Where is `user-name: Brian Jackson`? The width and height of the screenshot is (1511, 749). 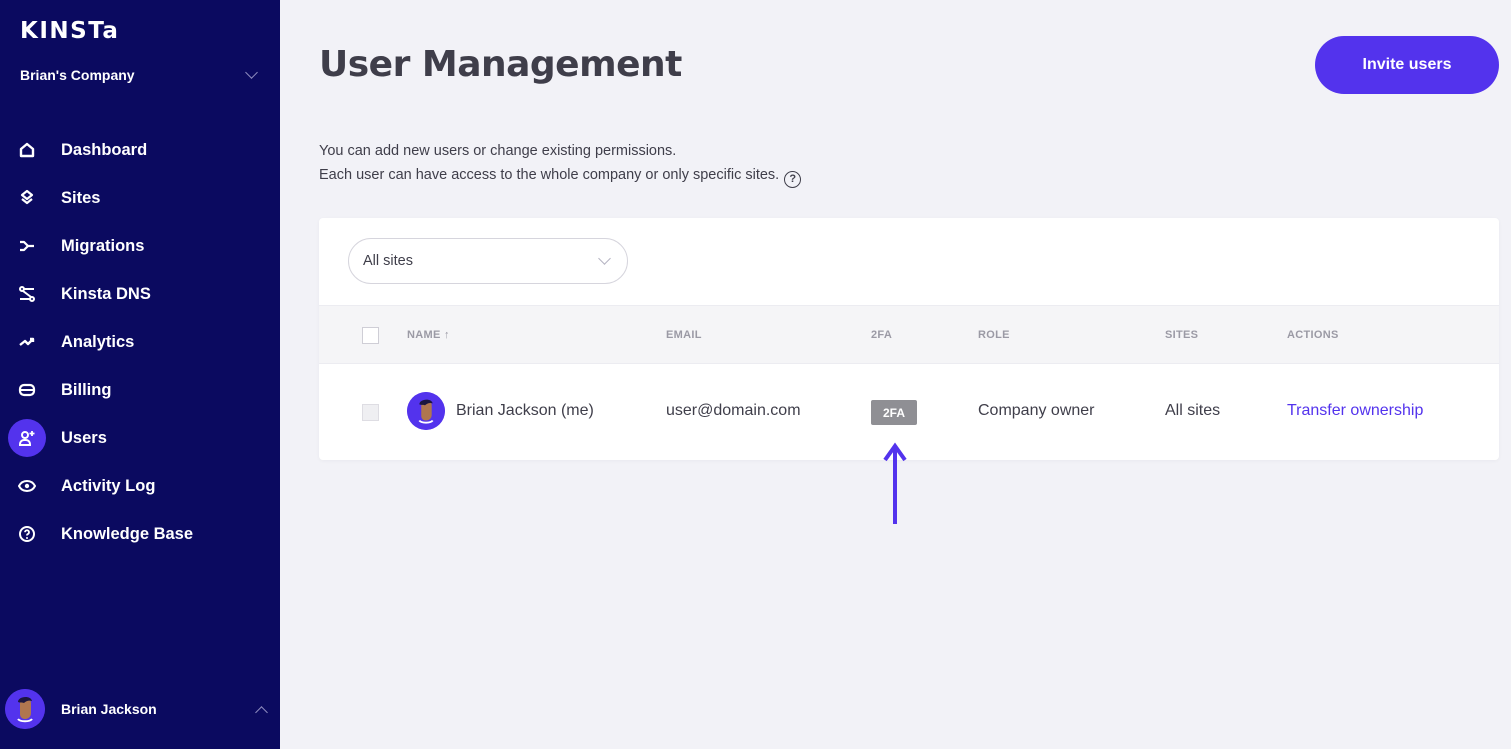
user-name: Brian Jackson is located at coordinates (109, 709).